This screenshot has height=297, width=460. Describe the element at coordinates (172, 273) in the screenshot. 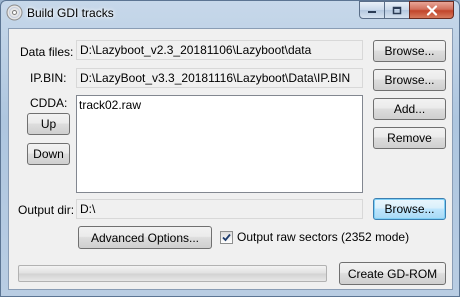

I see `build-progress-bar` at that location.